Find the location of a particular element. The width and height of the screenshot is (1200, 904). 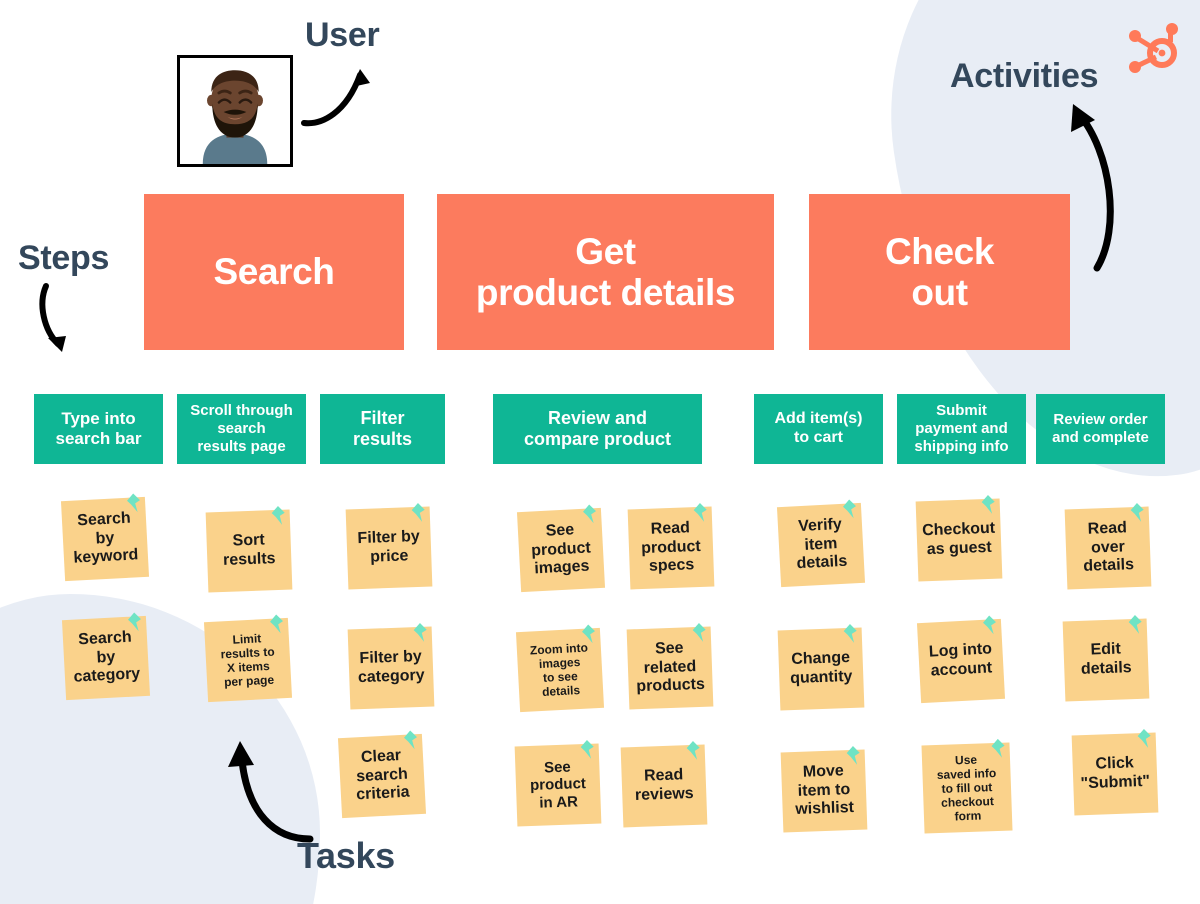

task-note-label: See product in AR is located at coordinates (558, 785).